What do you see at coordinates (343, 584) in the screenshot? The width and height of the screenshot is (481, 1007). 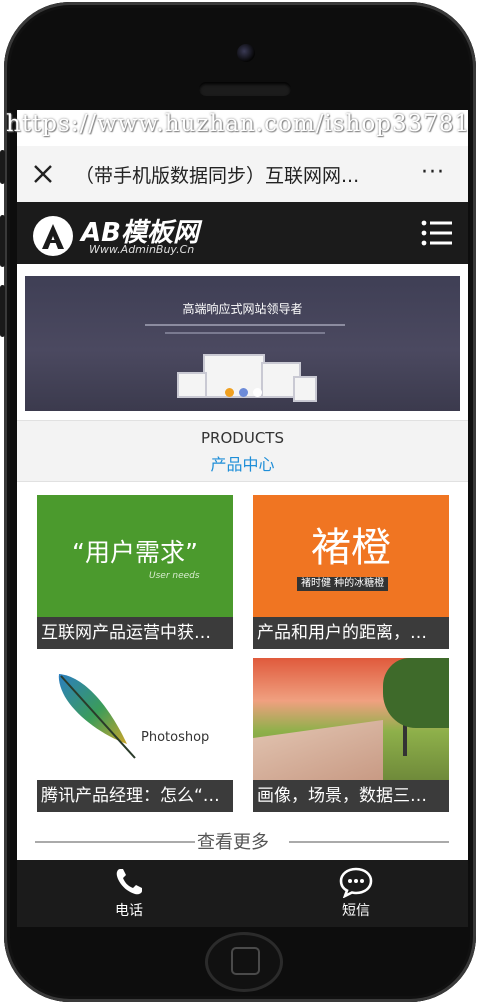 I see `product-image-subtext: 褚时健 种的冰糖橙` at bounding box center [343, 584].